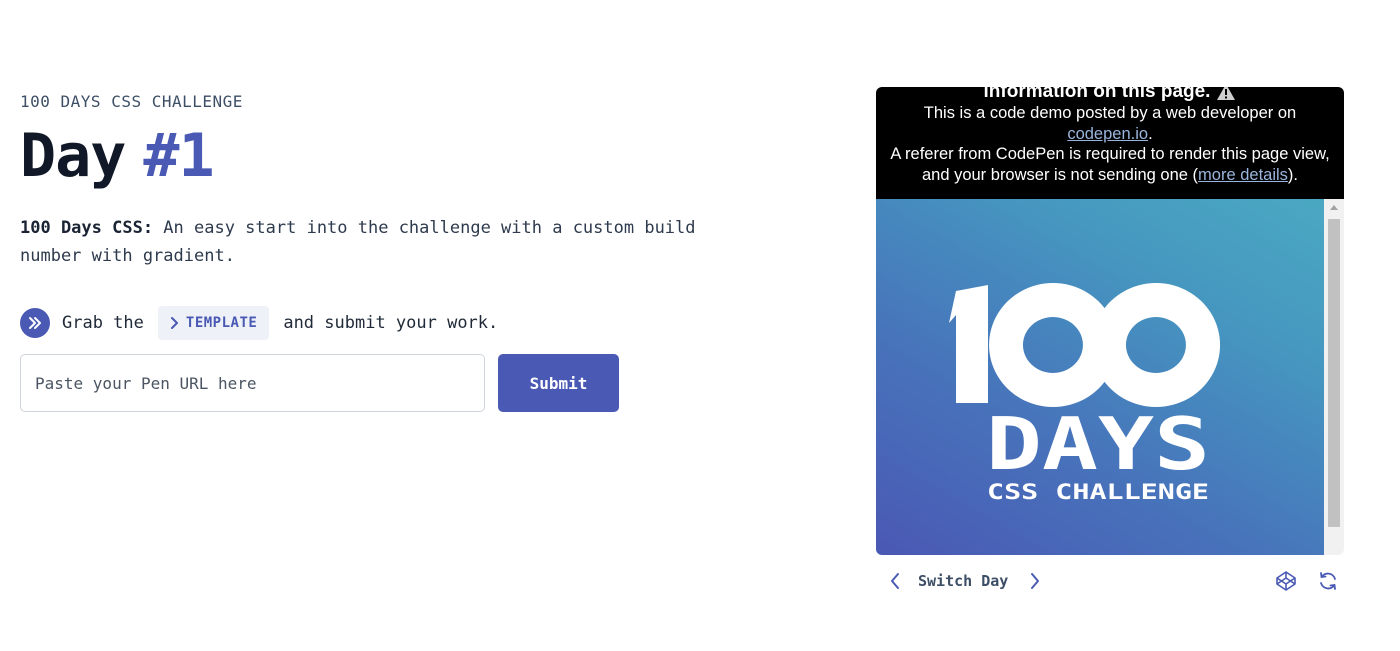  Describe the element at coordinates (1097, 94) in the screenshot. I see `notice-heading-text: information on this page.` at that location.